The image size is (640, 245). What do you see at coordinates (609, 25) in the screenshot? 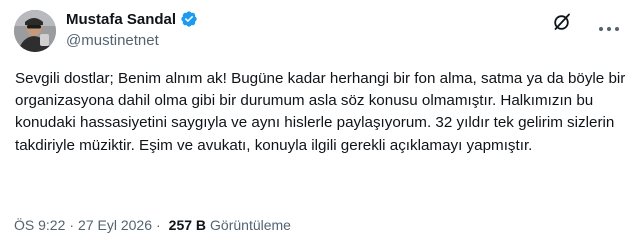
I see `more-options-icon` at bounding box center [609, 25].